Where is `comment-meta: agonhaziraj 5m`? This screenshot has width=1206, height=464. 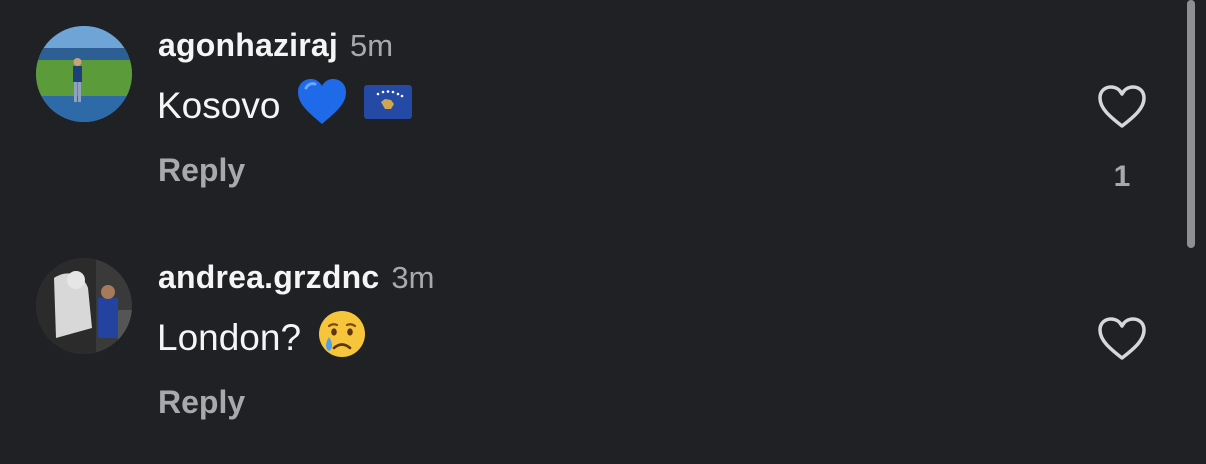 comment-meta: agonhaziraj 5m is located at coordinates (275, 47).